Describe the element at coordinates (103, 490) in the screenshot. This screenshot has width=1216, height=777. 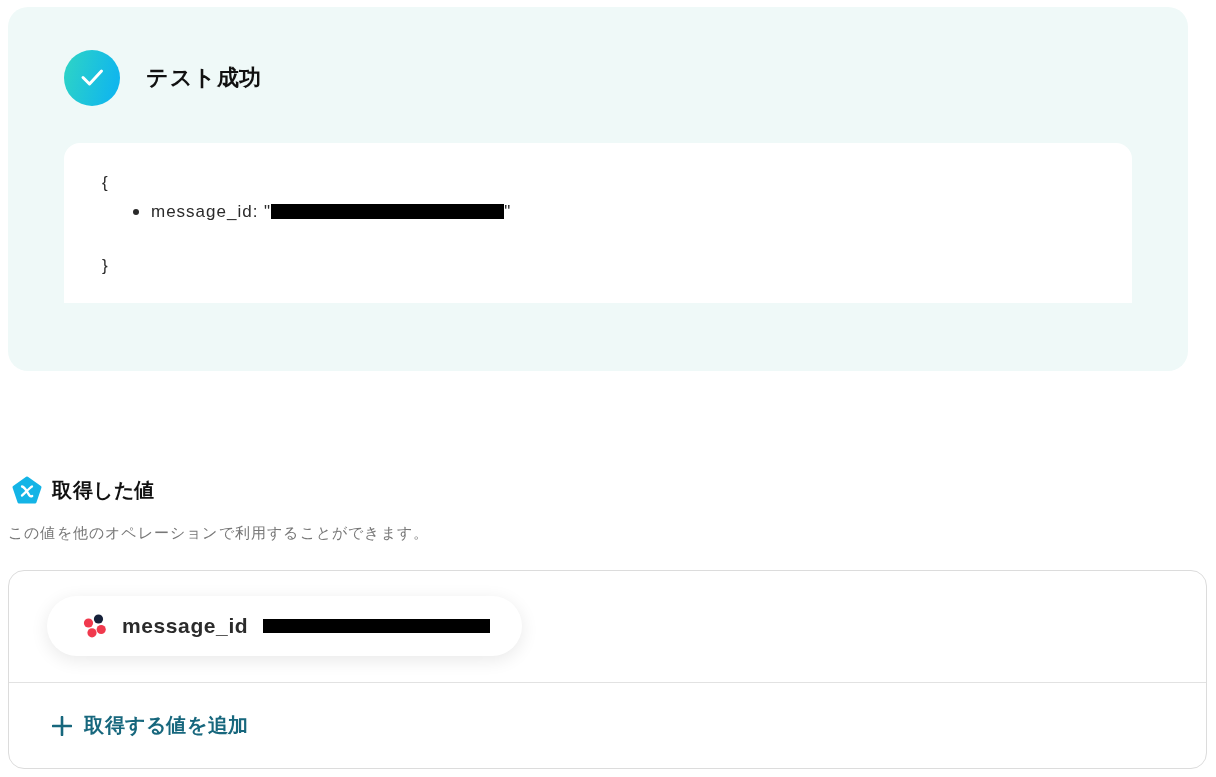
I see `section-title: 取得した値` at that location.